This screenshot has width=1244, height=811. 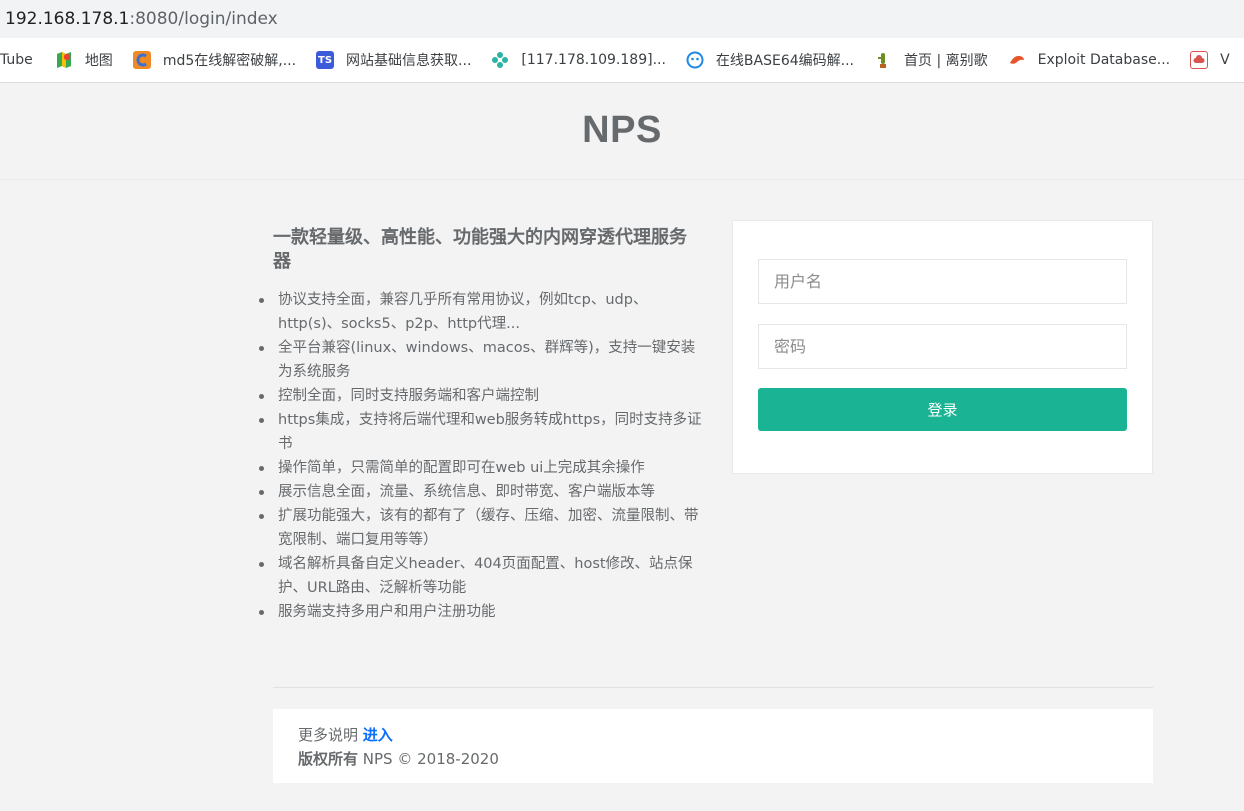 What do you see at coordinates (883, 60) in the screenshot?
I see `cactus-icon` at bounding box center [883, 60].